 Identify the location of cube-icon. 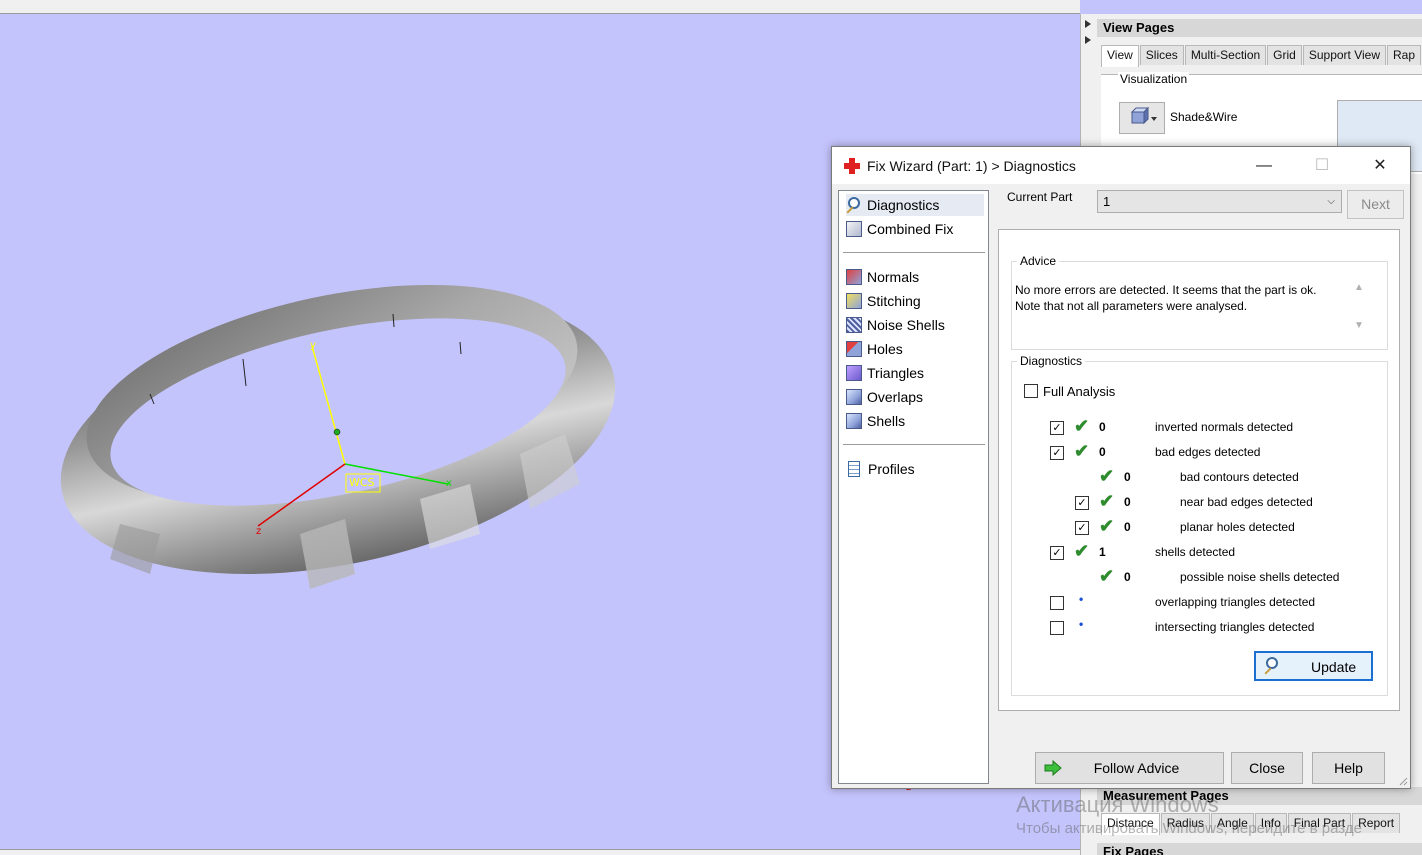
(1143, 115).